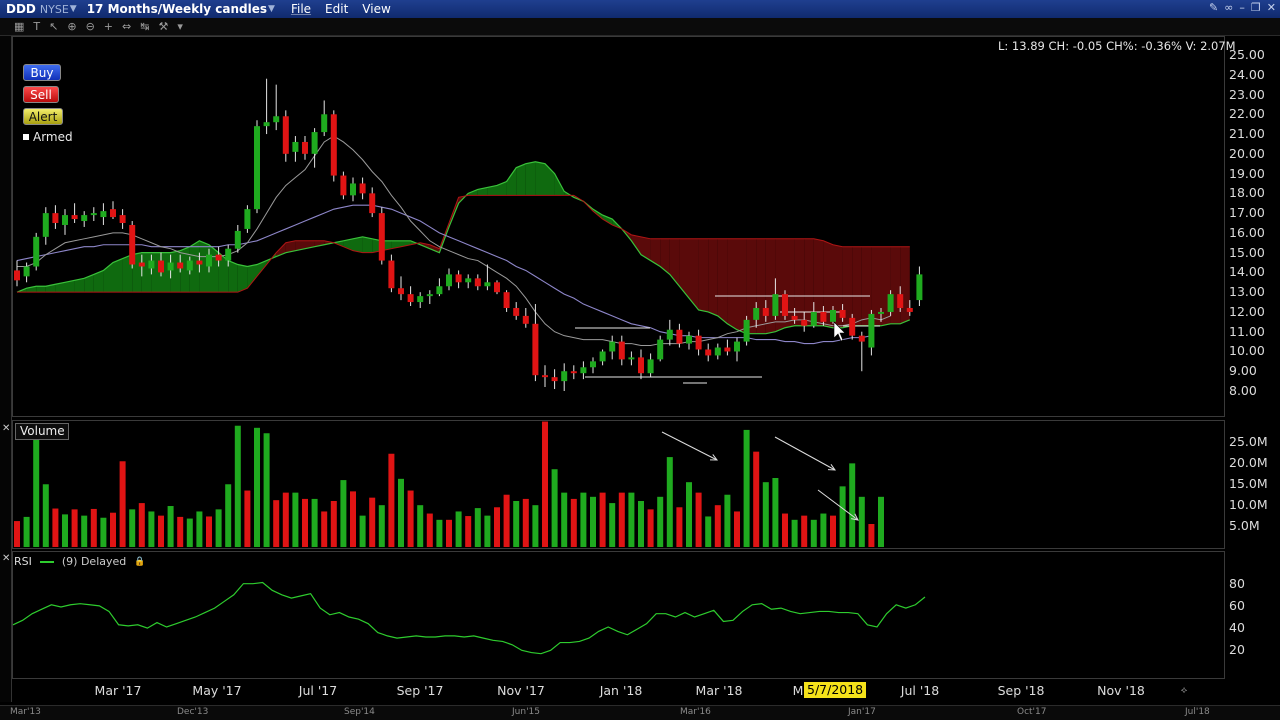 This screenshot has height=720, width=1280. What do you see at coordinates (41, 94) in the screenshot?
I see `sell-button: Sell` at bounding box center [41, 94].